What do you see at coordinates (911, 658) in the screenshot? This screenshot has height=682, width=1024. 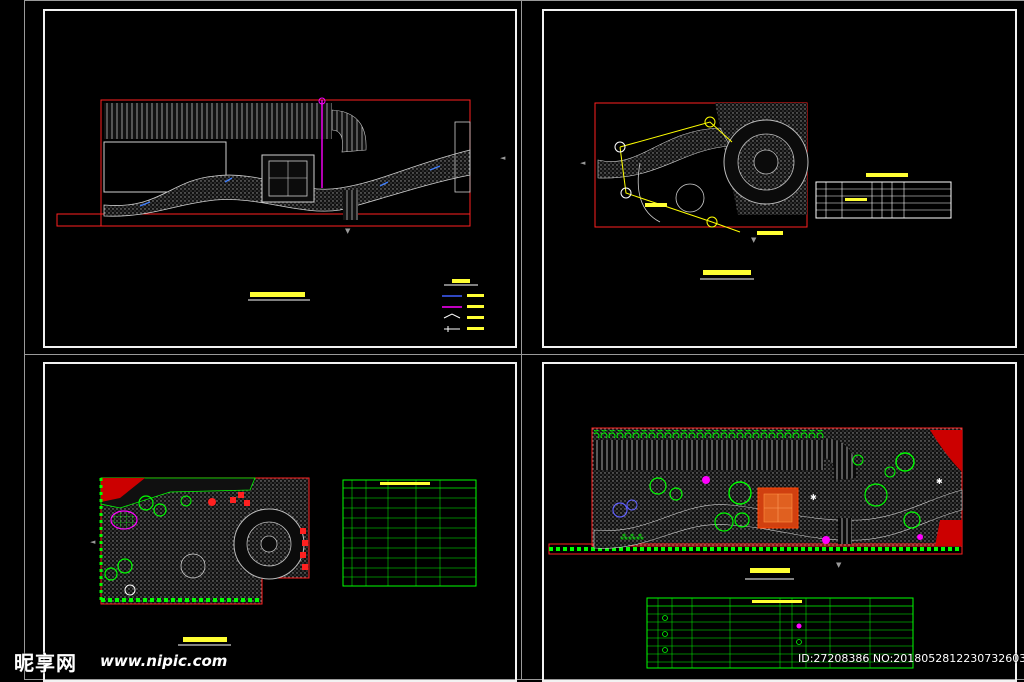 I see `image-id-label: ID:27208386 NO:20180528122307326033` at bounding box center [911, 658].